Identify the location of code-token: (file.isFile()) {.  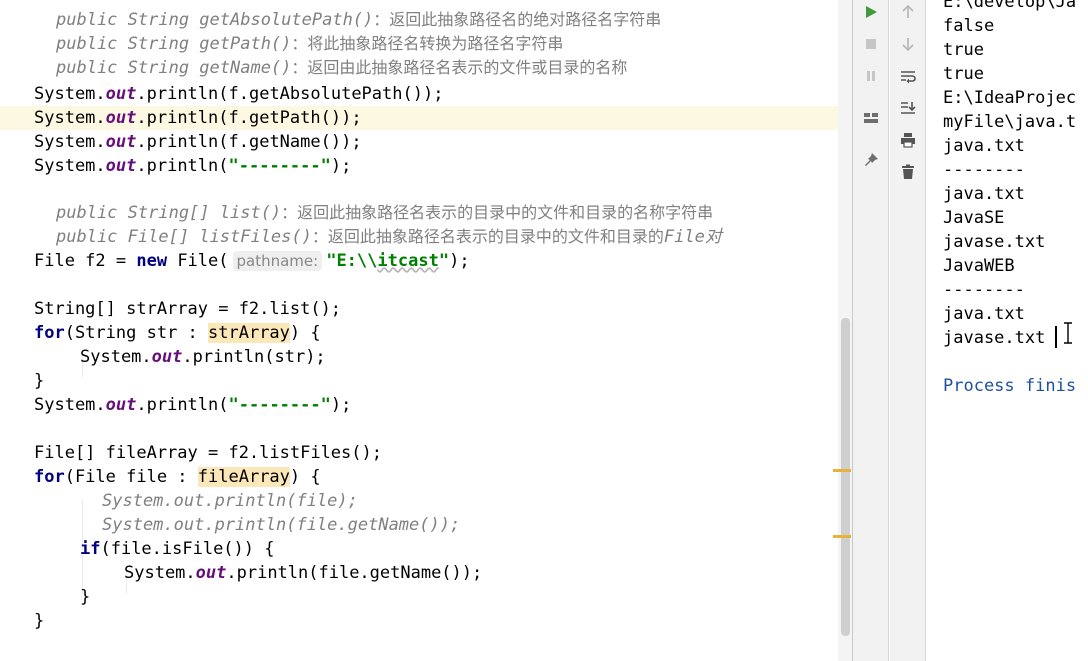
(187, 549).